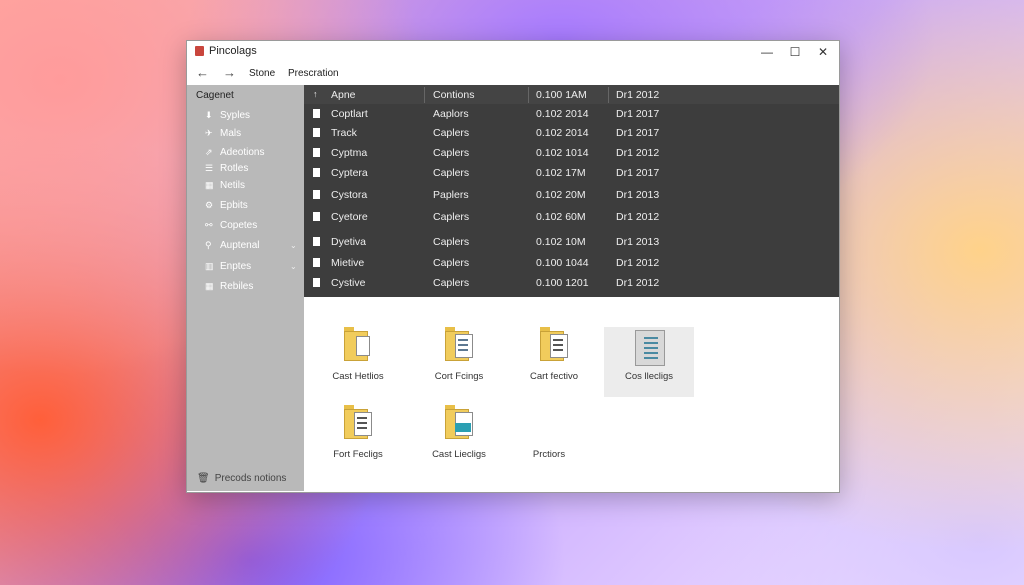  I want to click on cell-name: Cyptera, so click(349, 173).